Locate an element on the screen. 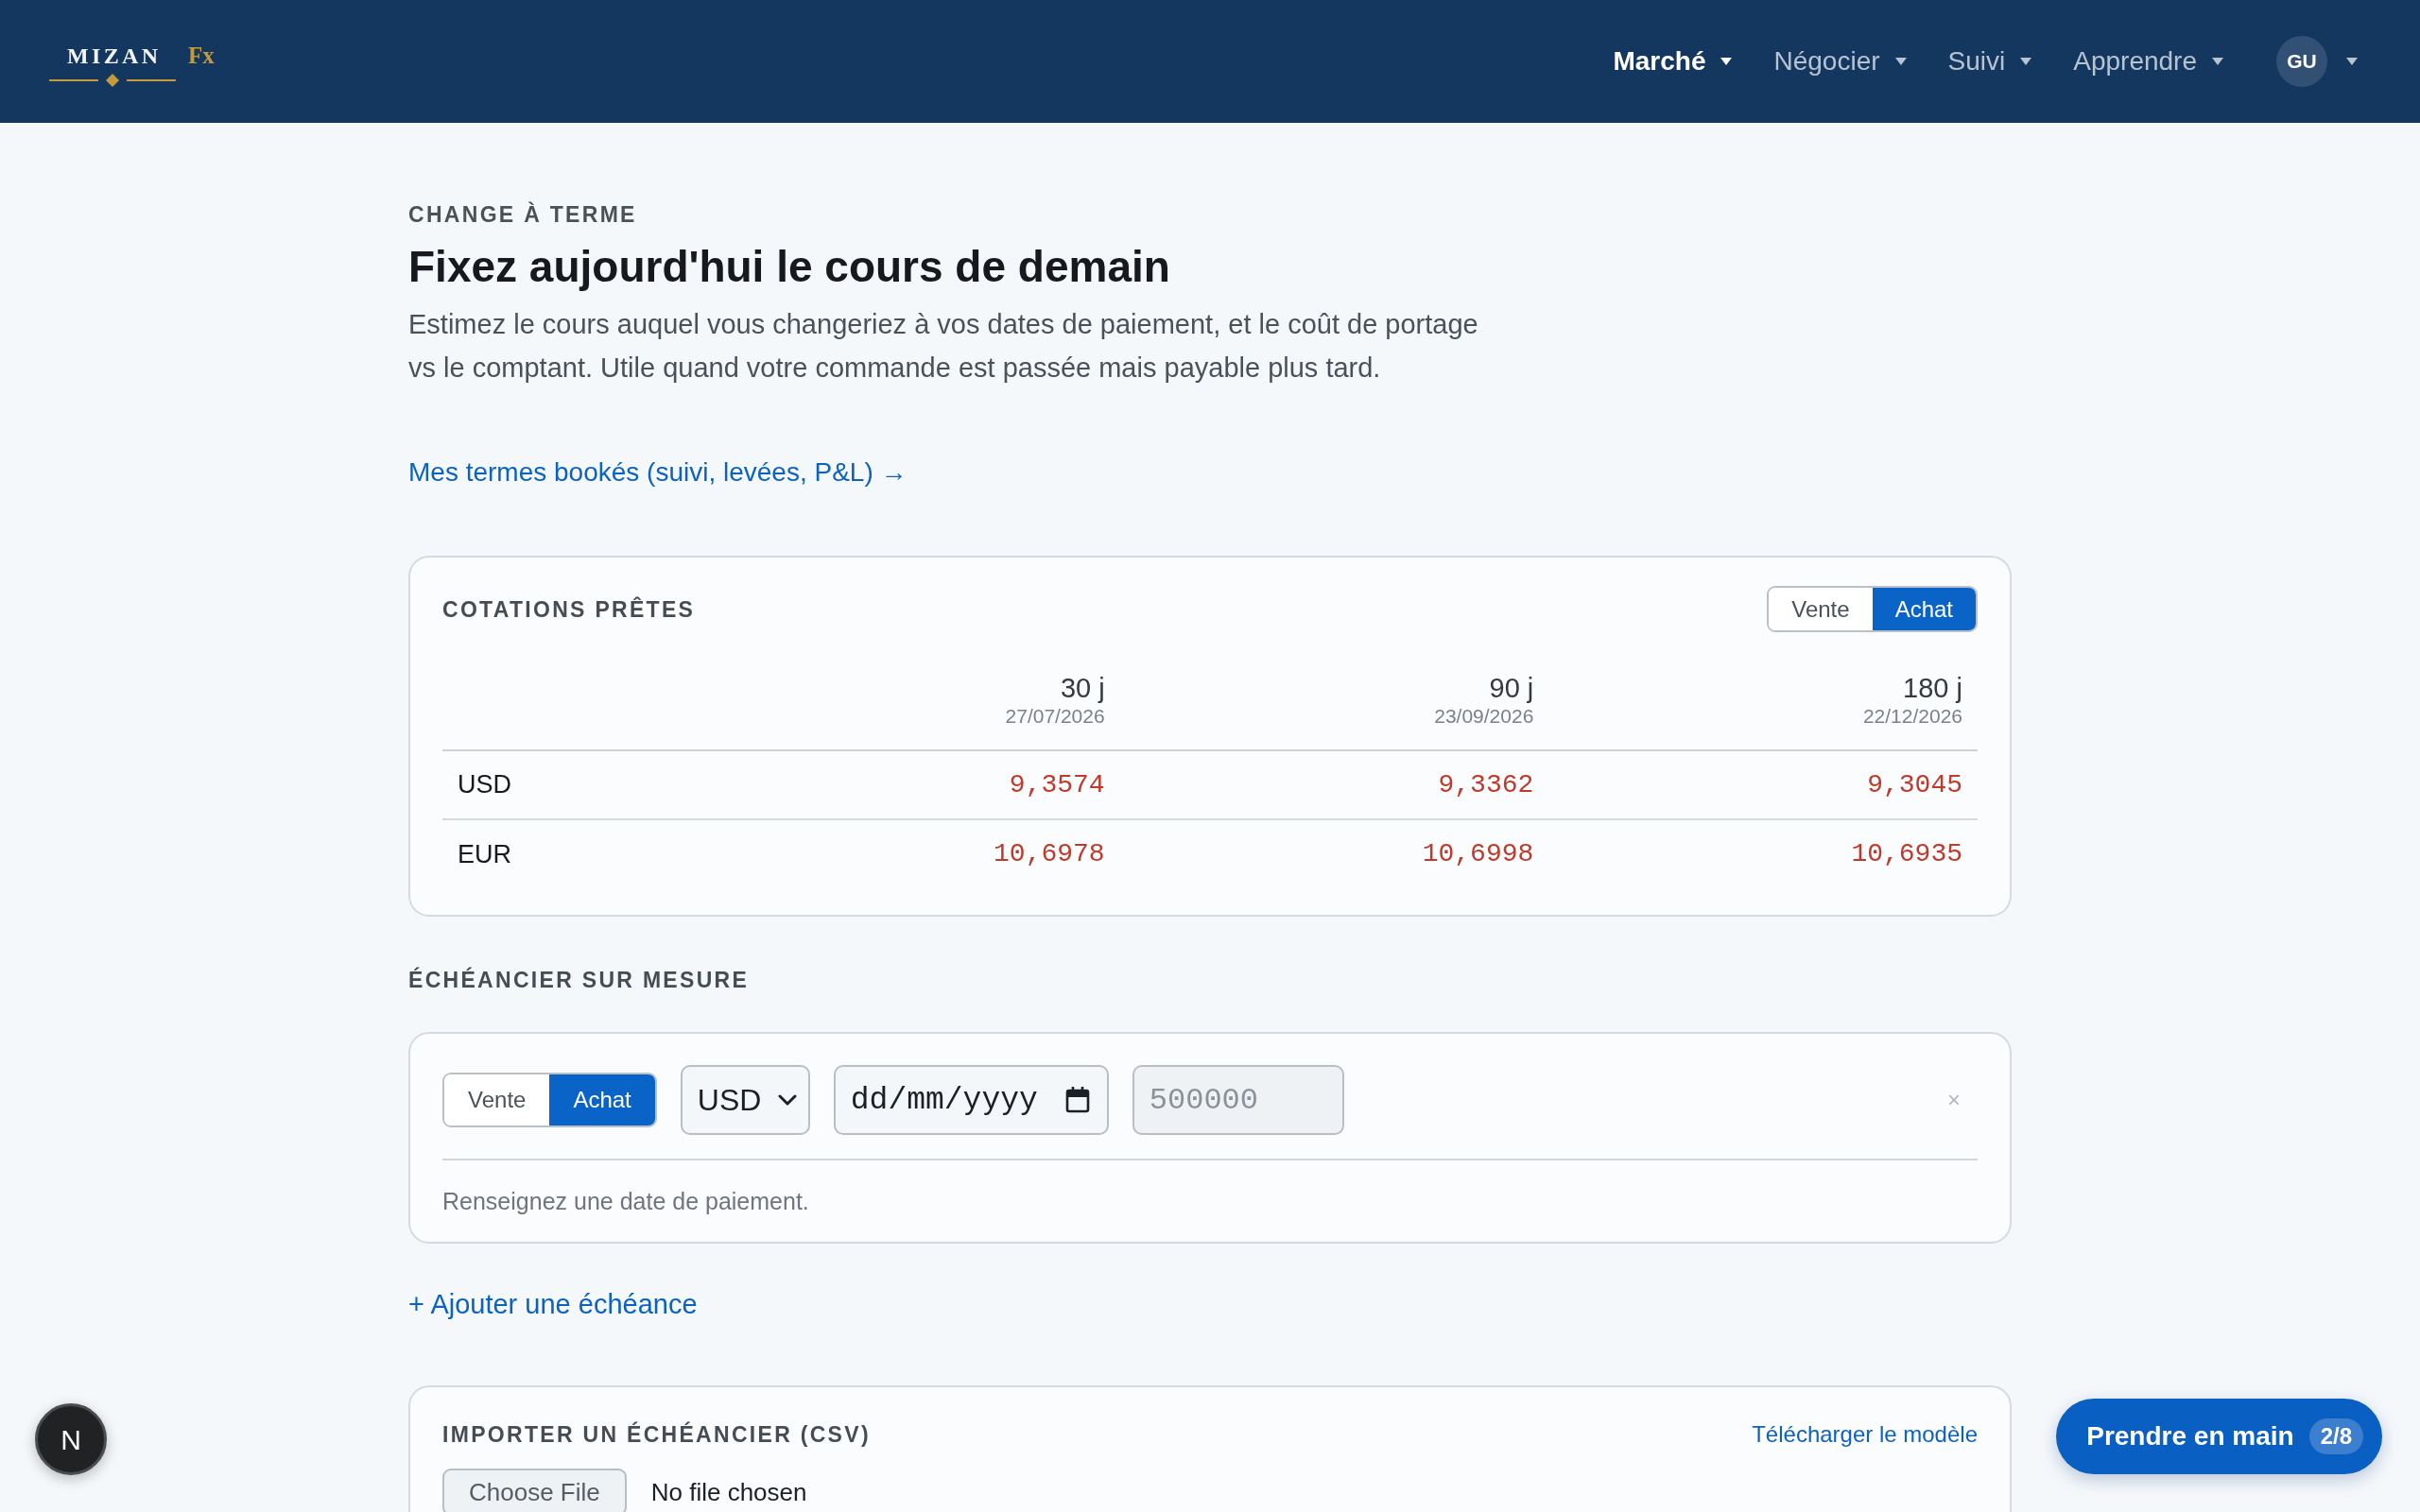 The image size is (2420, 1512). date-field: dd/mm/yyyy is located at coordinates (971, 1100).